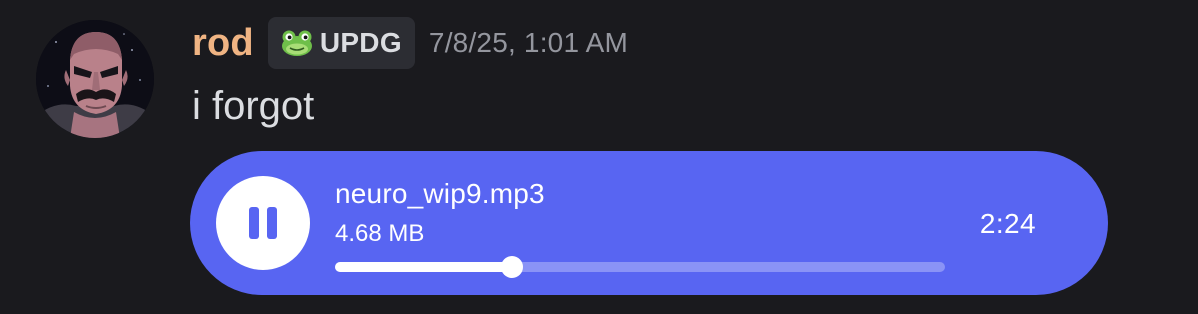 The image size is (1198, 314). What do you see at coordinates (296, 43) in the screenshot?
I see `frog-icon` at bounding box center [296, 43].